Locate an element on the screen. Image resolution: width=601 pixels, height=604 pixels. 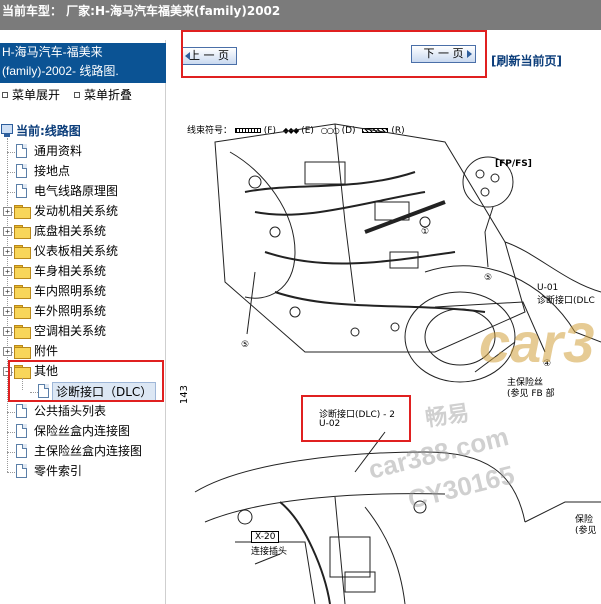
tree-item-label: 车身相关系统 is located at coordinates (70, 271).